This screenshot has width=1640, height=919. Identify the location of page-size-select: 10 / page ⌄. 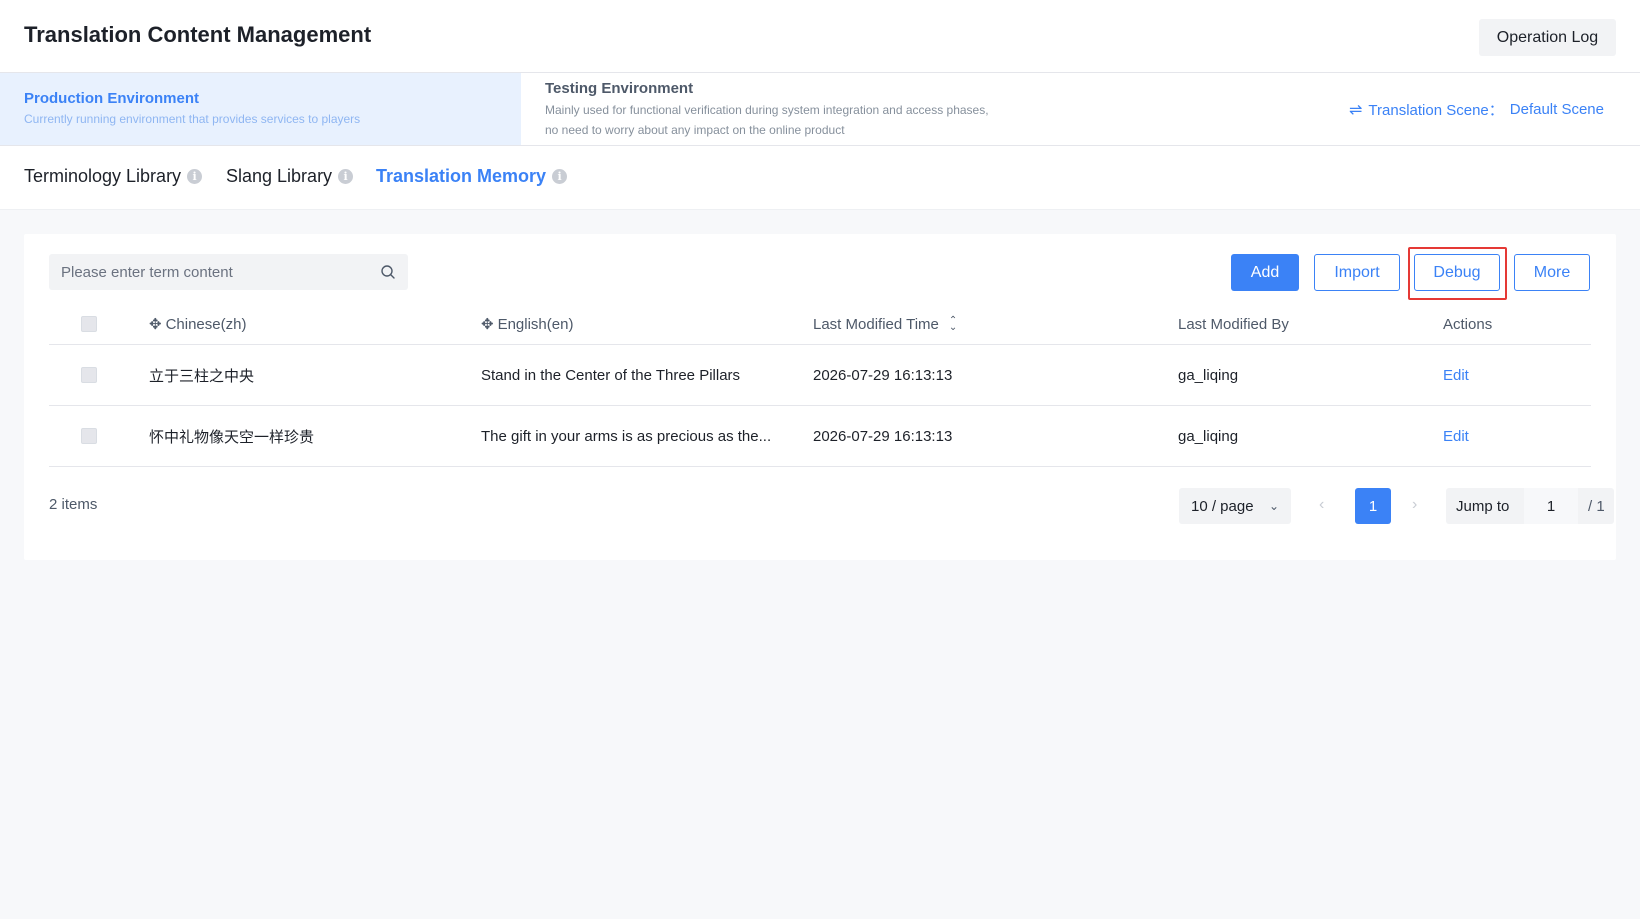
(1235, 506).